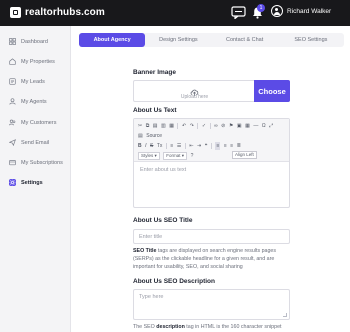 This screenshot has height=332, width=350. Describe the element at coordinates (277, 11) in the screenshot. I see `user-avatar-icon` at that location.